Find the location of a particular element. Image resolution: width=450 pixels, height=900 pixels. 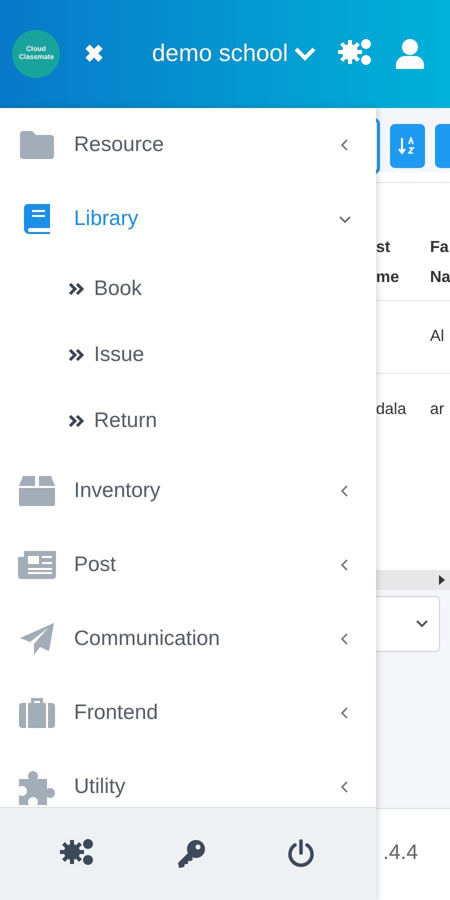

horizontal-scrollbar is located at coordinates (413, 580).